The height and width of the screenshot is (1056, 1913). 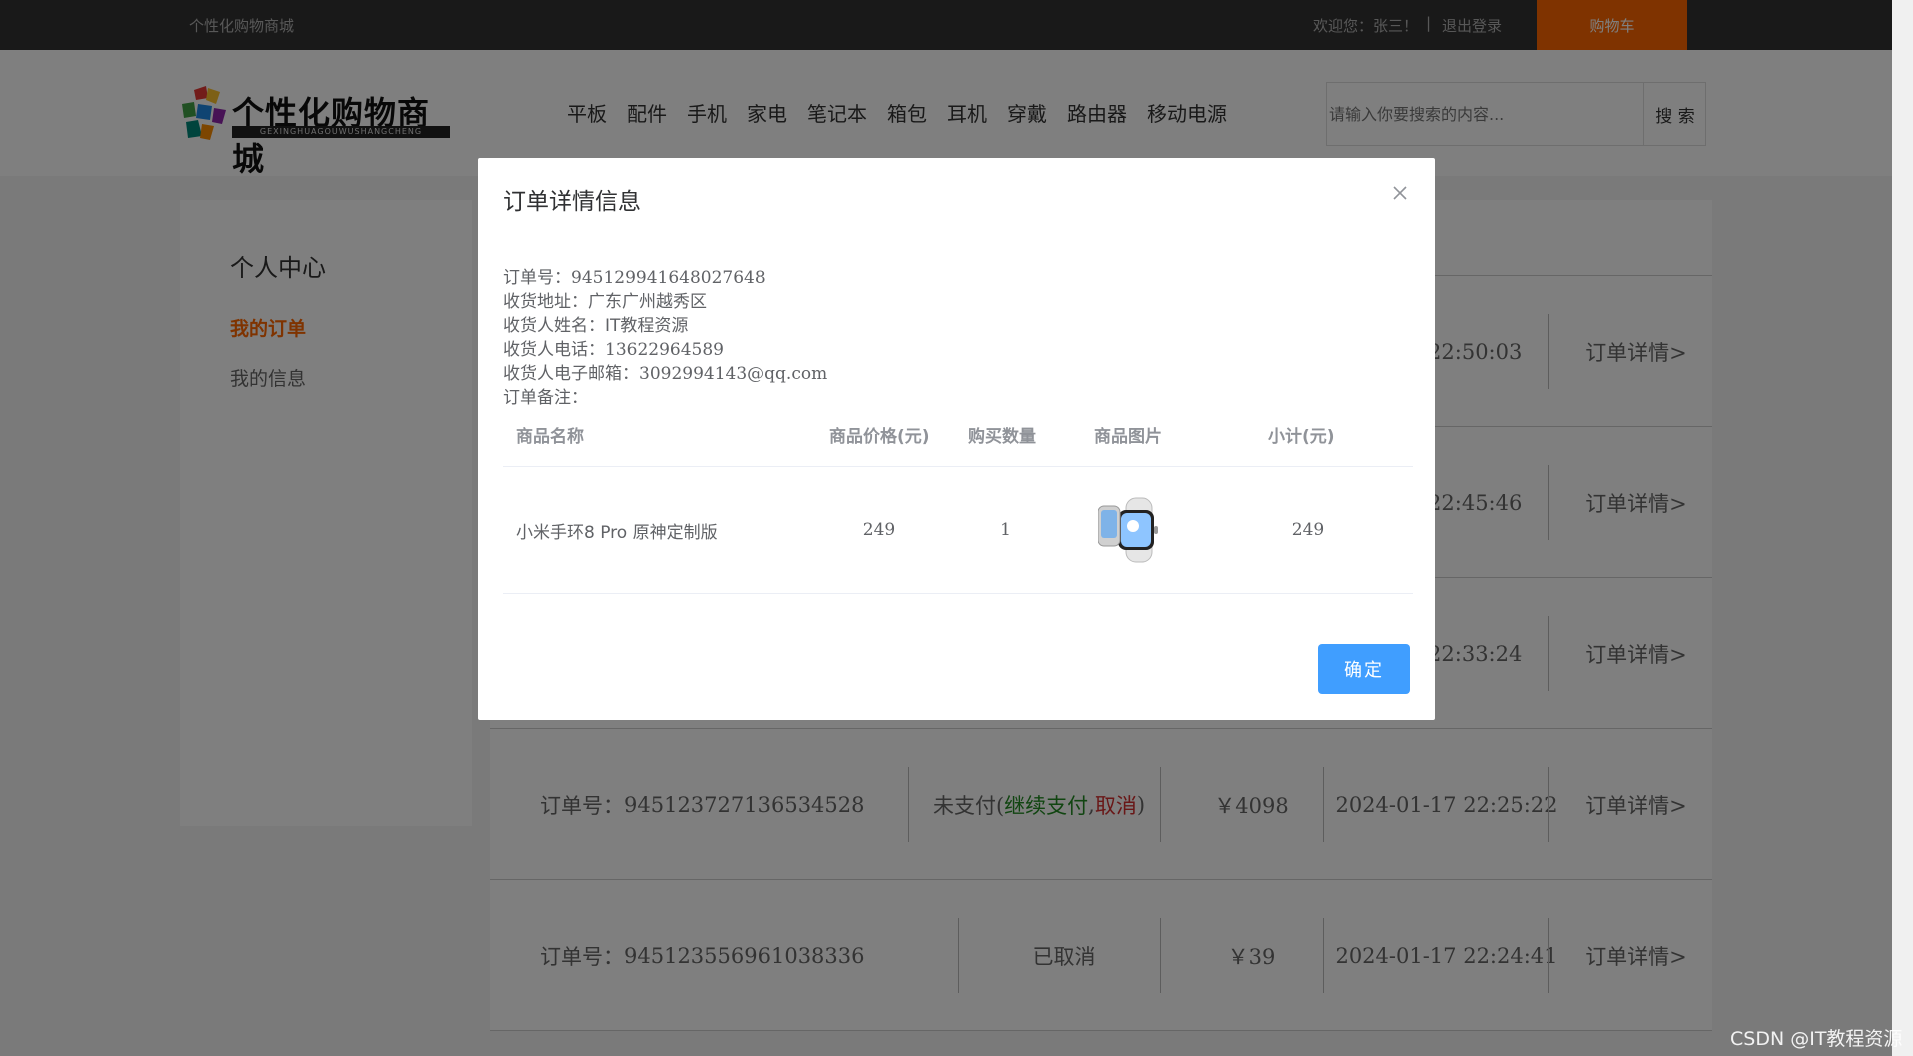 I want to click on info-phone: 收货人电话：13622964589, so click(x=613, y=350).